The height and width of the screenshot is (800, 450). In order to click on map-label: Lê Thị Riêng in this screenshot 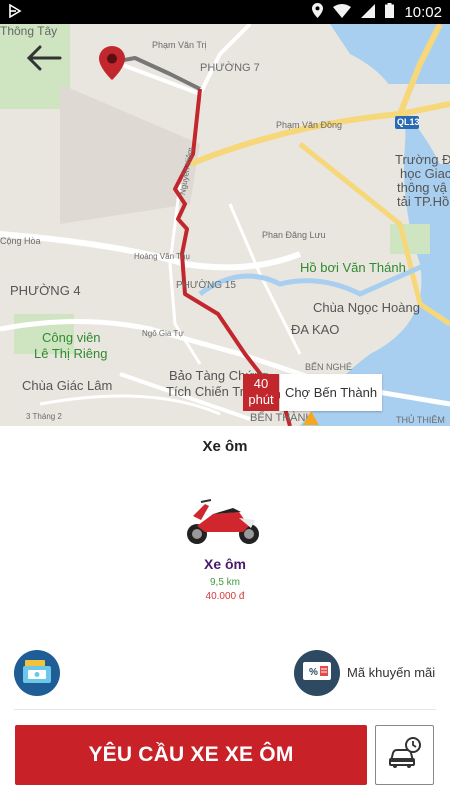, I will do `click(71, 353)`.